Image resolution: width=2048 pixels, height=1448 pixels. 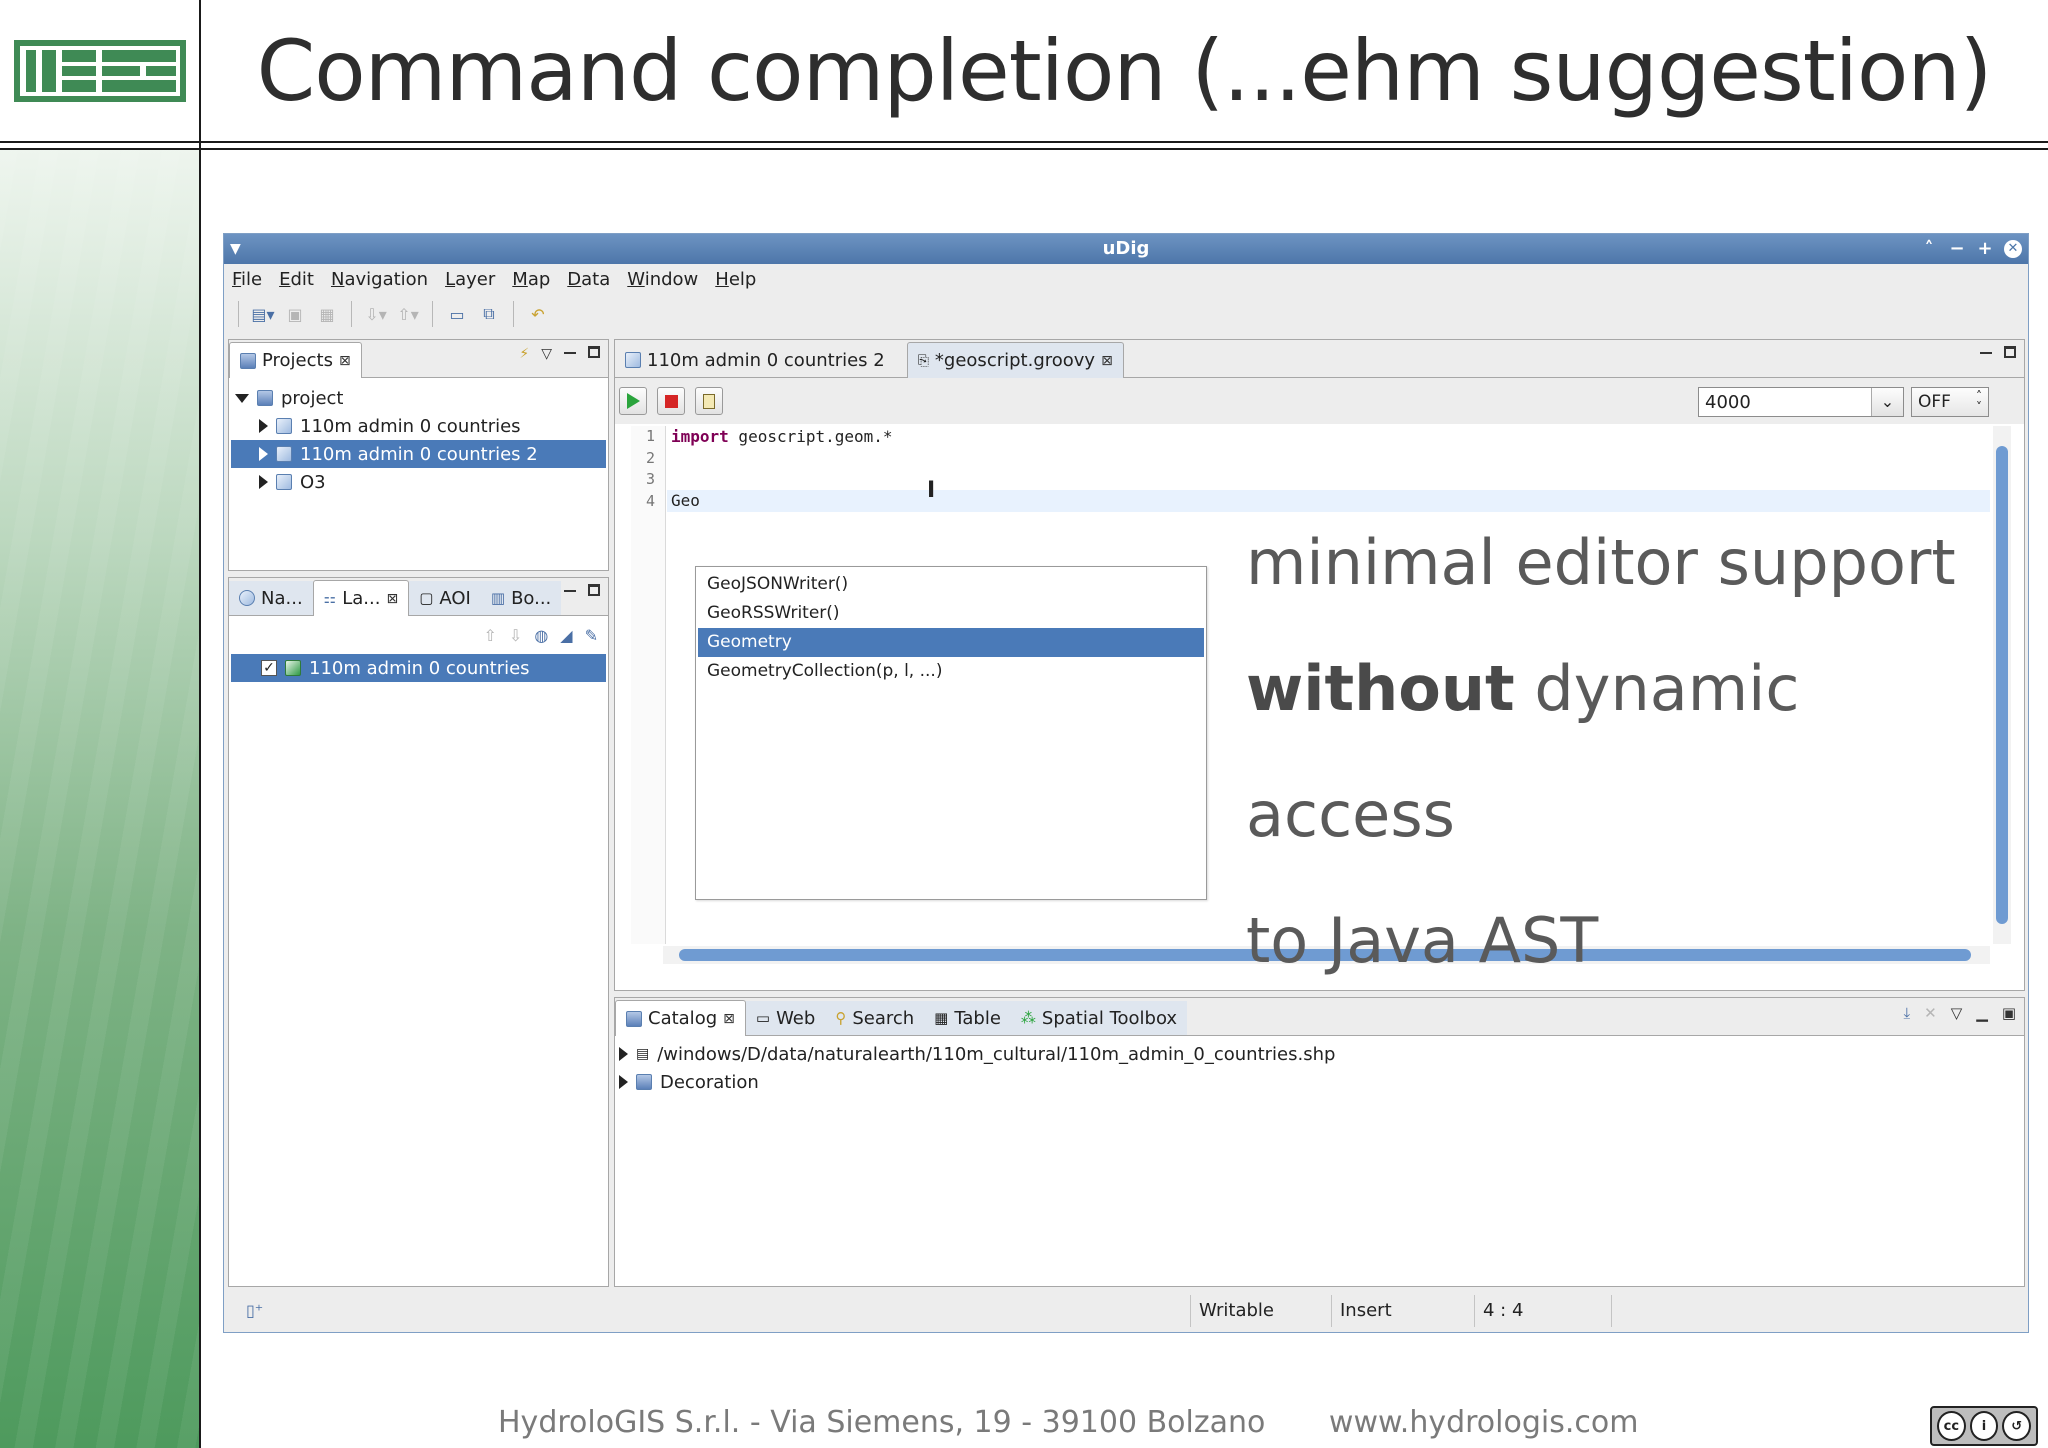 What do you see at coordinates (327, 314) in the screenshot?
I see `save-all-icon: ▦` at bounding box center [327, 314].